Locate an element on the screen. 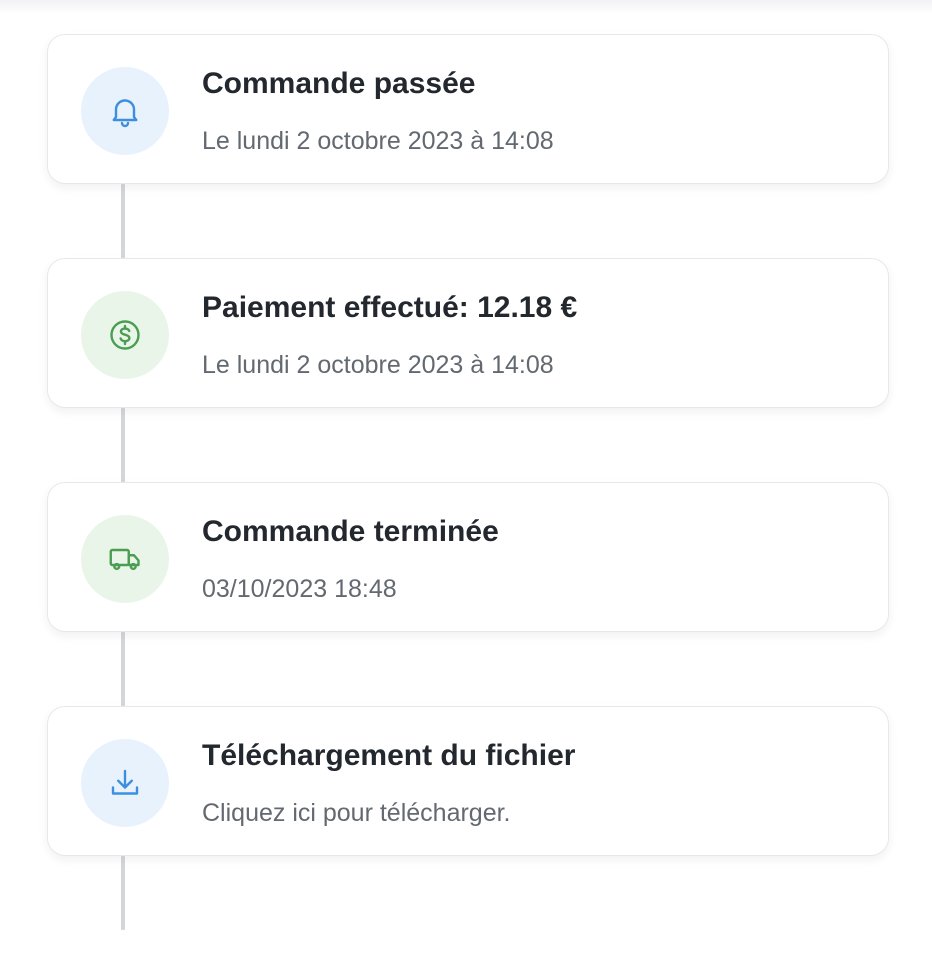 This screenshot has width=932, height=964. dollar-circle-icon is located at coordinates (125, 335).